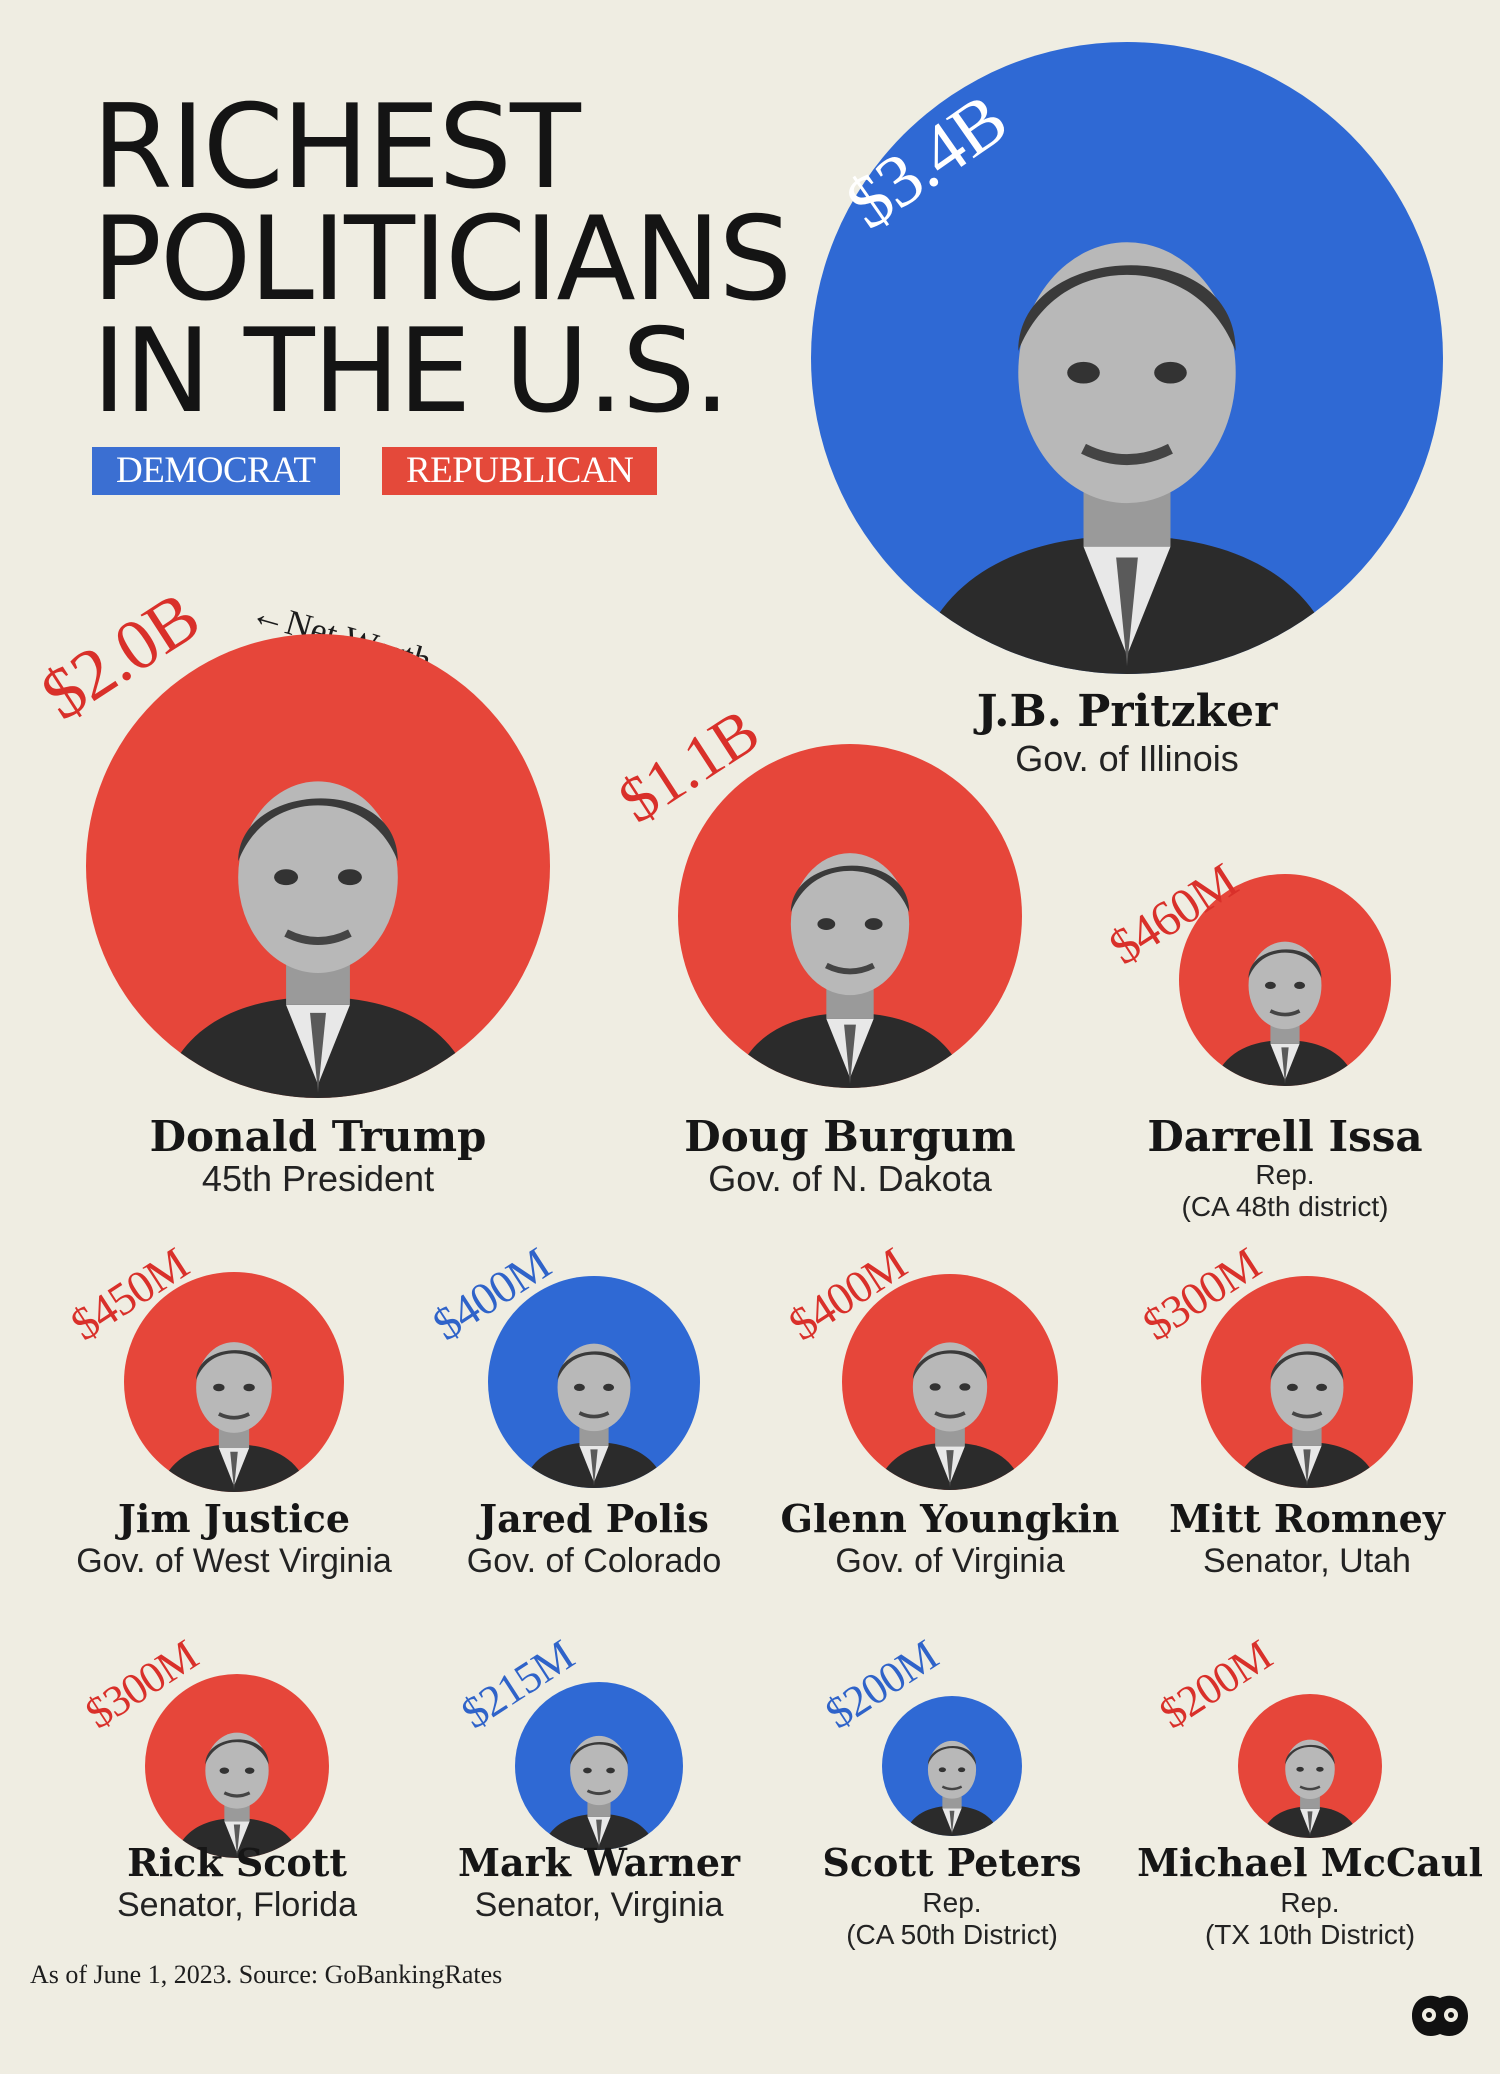 The image size is (1500, 2074). I want to click on visual-capitalist-logo-icon, so click(1440, 2016).